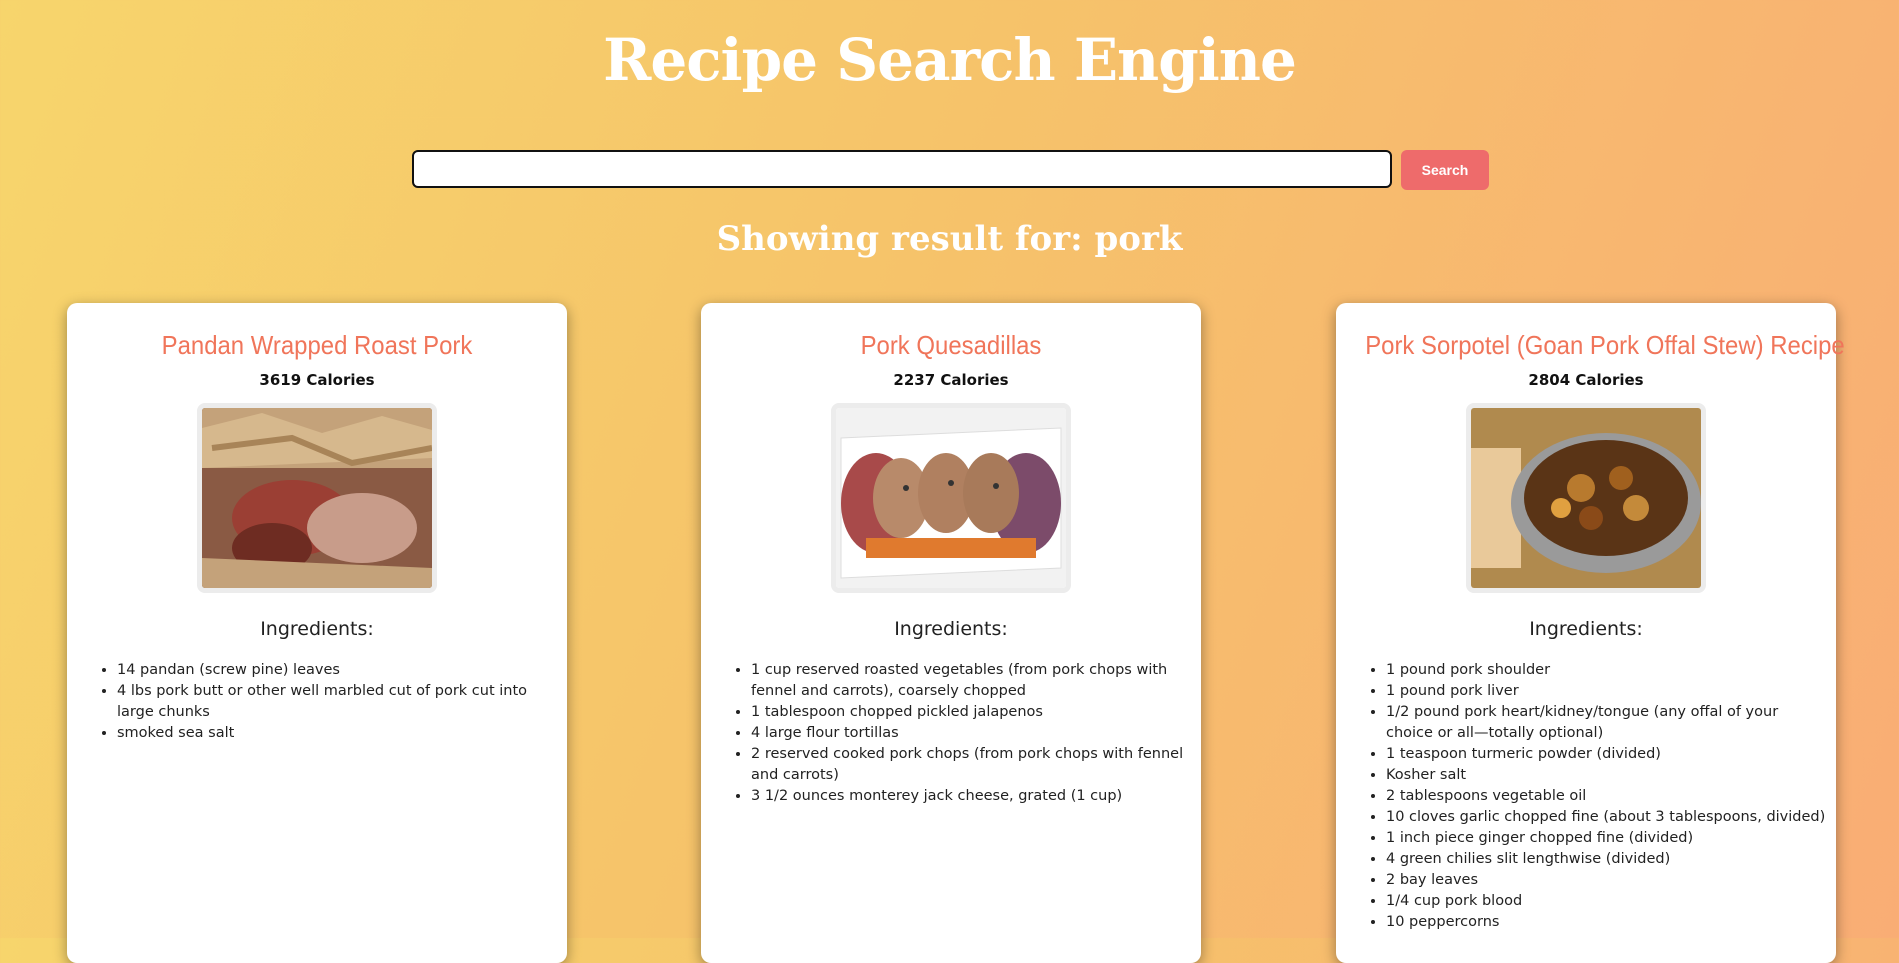  I want to click on recipe-title: Pandan Wrapped Roast Pork, so click(317, 345).